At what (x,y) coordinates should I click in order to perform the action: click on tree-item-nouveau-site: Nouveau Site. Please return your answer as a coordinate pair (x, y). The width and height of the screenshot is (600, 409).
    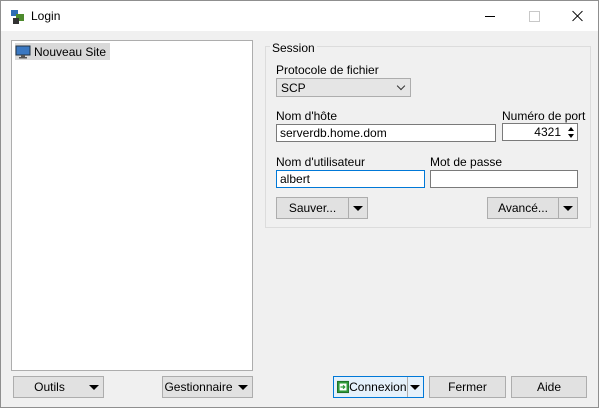
    Looking at the image, I should click on (63, 51).